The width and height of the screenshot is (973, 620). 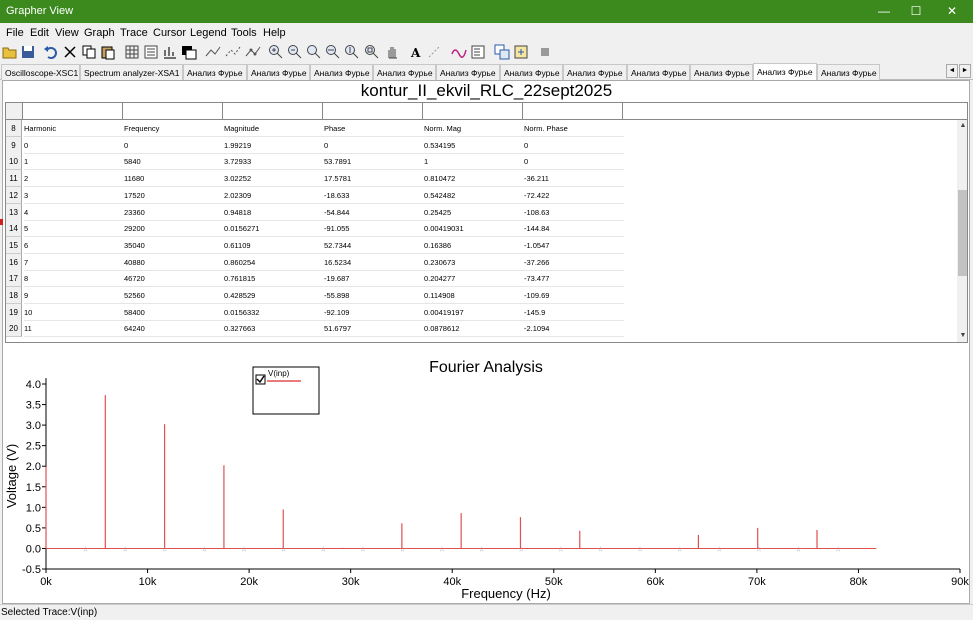 I want to click on zoom-fit-icon, so click(x=372, y=52).